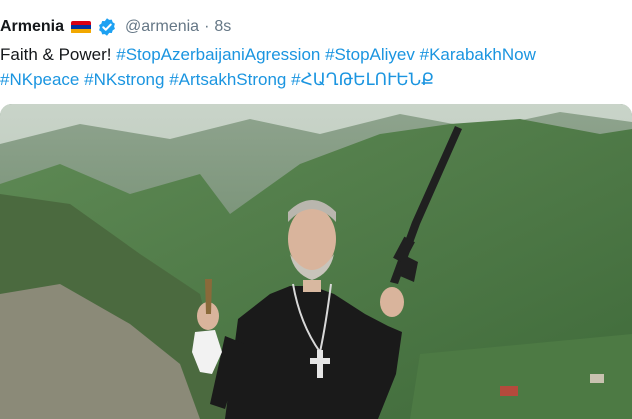  I want to click on hashtag-link: #StopAzerbaijaniAgression, so click(218, 54).